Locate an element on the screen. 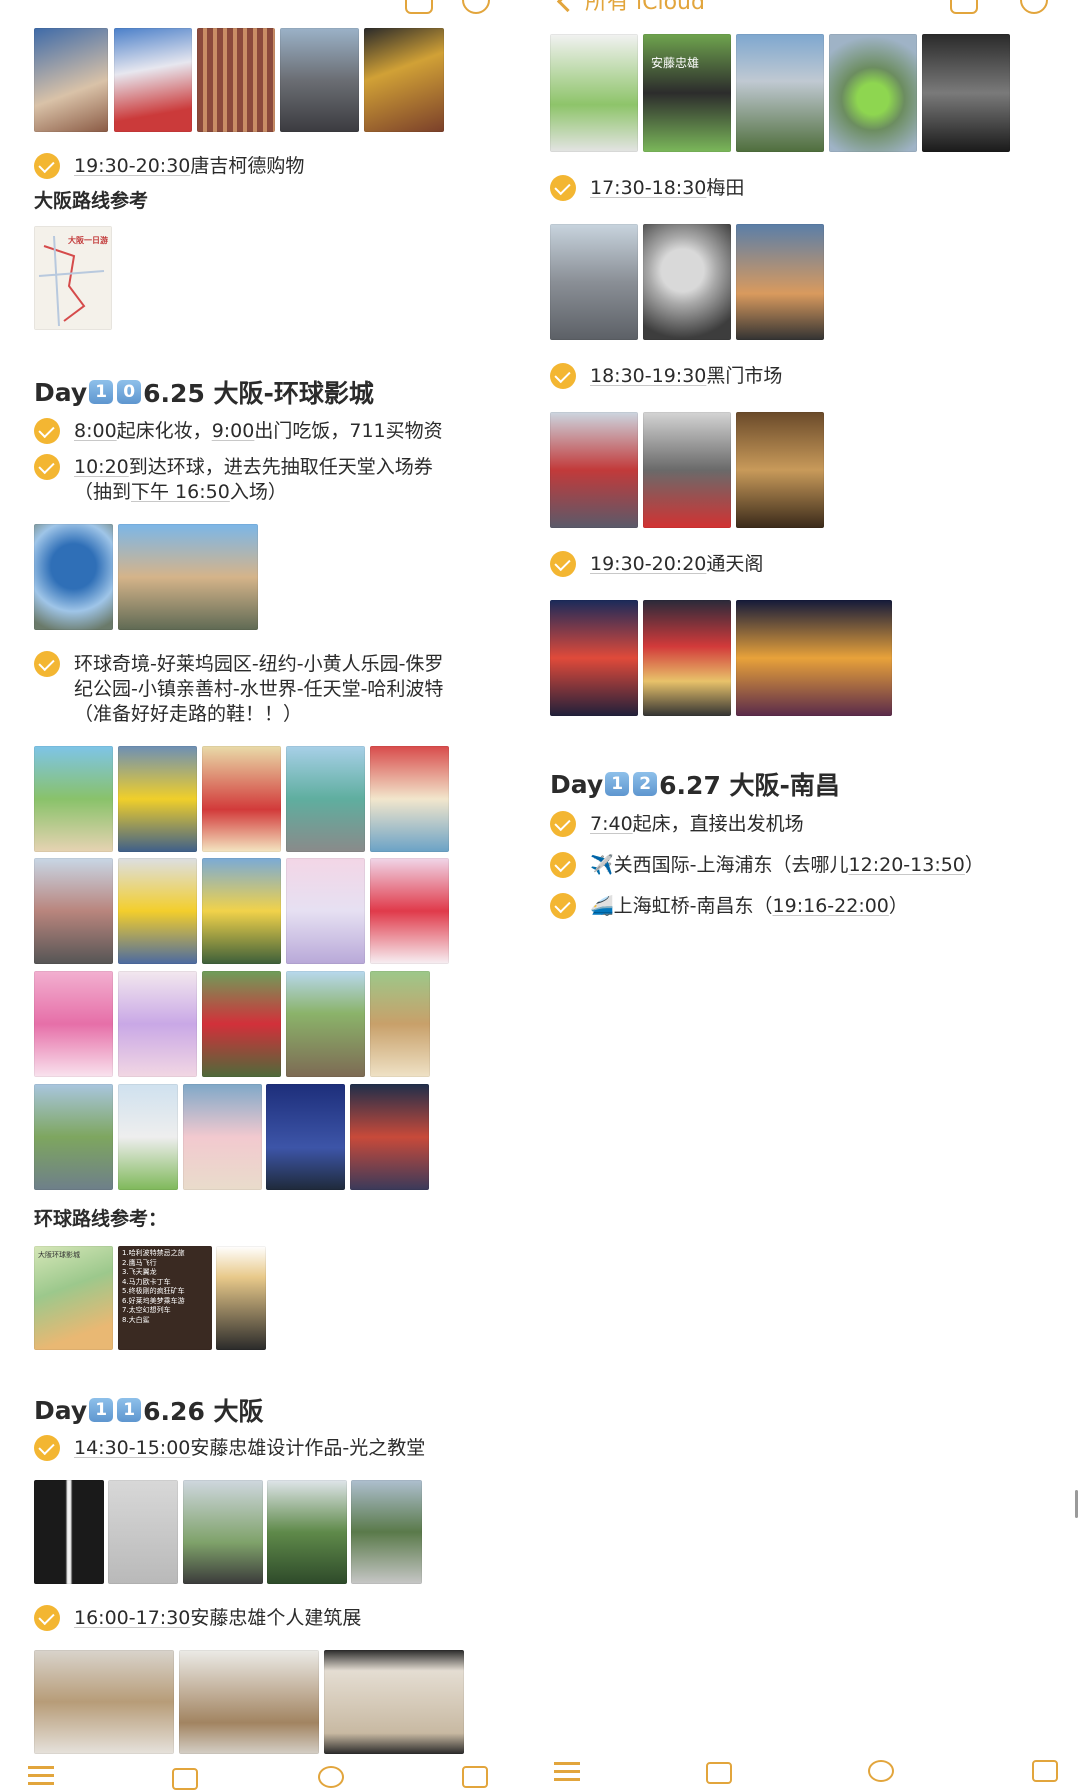  checklist-item-arrive-usj: 10:20到达环球，进去先抽取任天堂入场券 （抽到下午 16:50入场） is located at coordinates (233, 479).